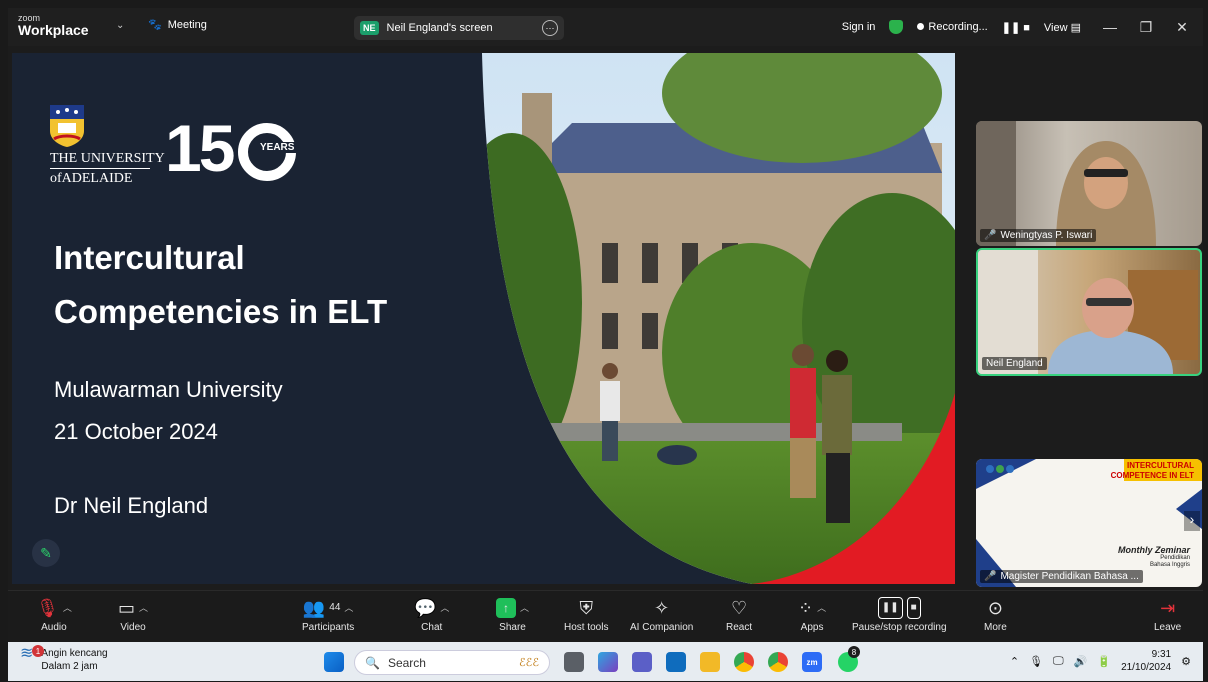 This screenshot has height=682, width=1208. I want to click on anniversary-badge: YEARS, so click(267, 152).